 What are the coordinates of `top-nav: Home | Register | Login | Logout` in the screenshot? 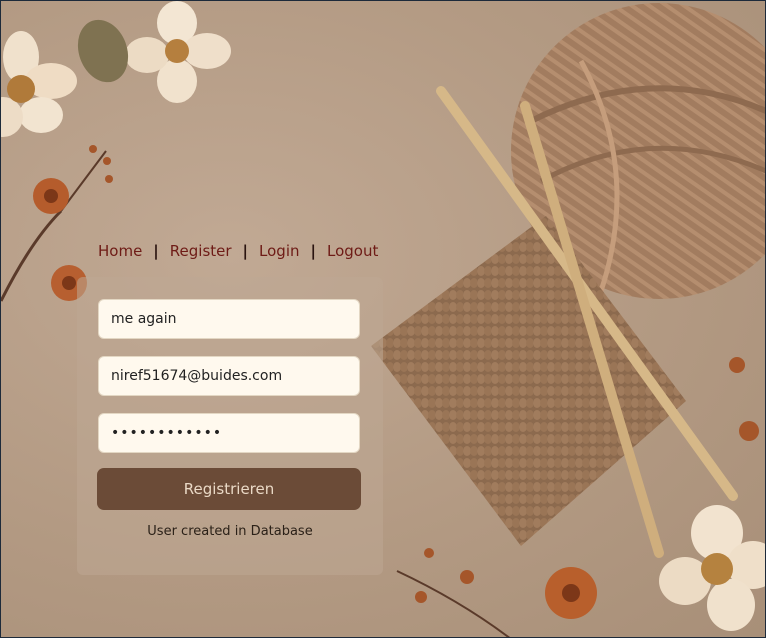 It's located at (238, 251).